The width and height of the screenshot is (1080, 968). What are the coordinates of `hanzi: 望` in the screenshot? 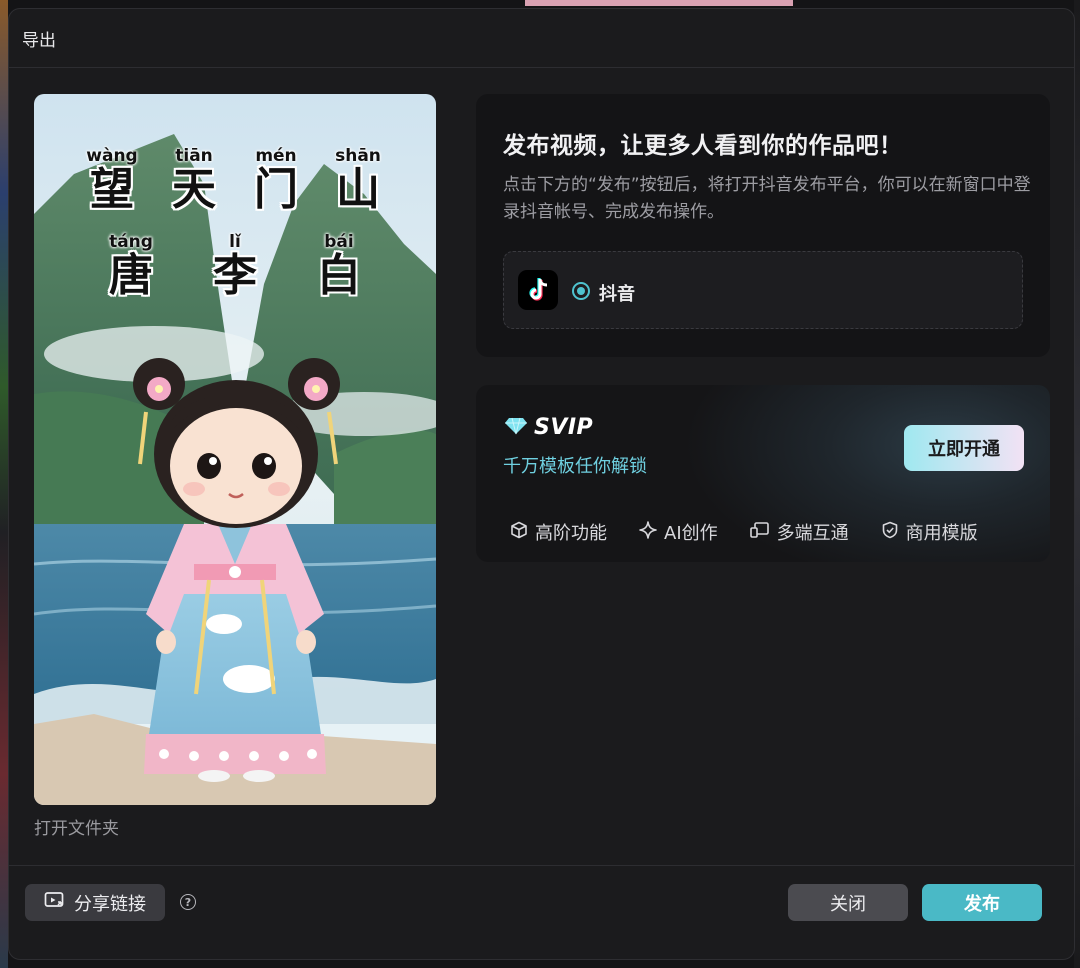 It's located at (112, 189).